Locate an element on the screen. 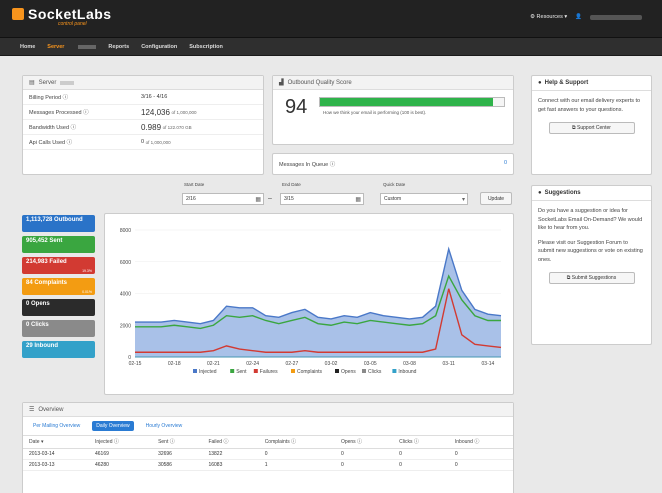 The width and height of the screenshot is (662, 493). server-stat-label: Api Calls Used ⓘ is located at coordinates (51, 143).